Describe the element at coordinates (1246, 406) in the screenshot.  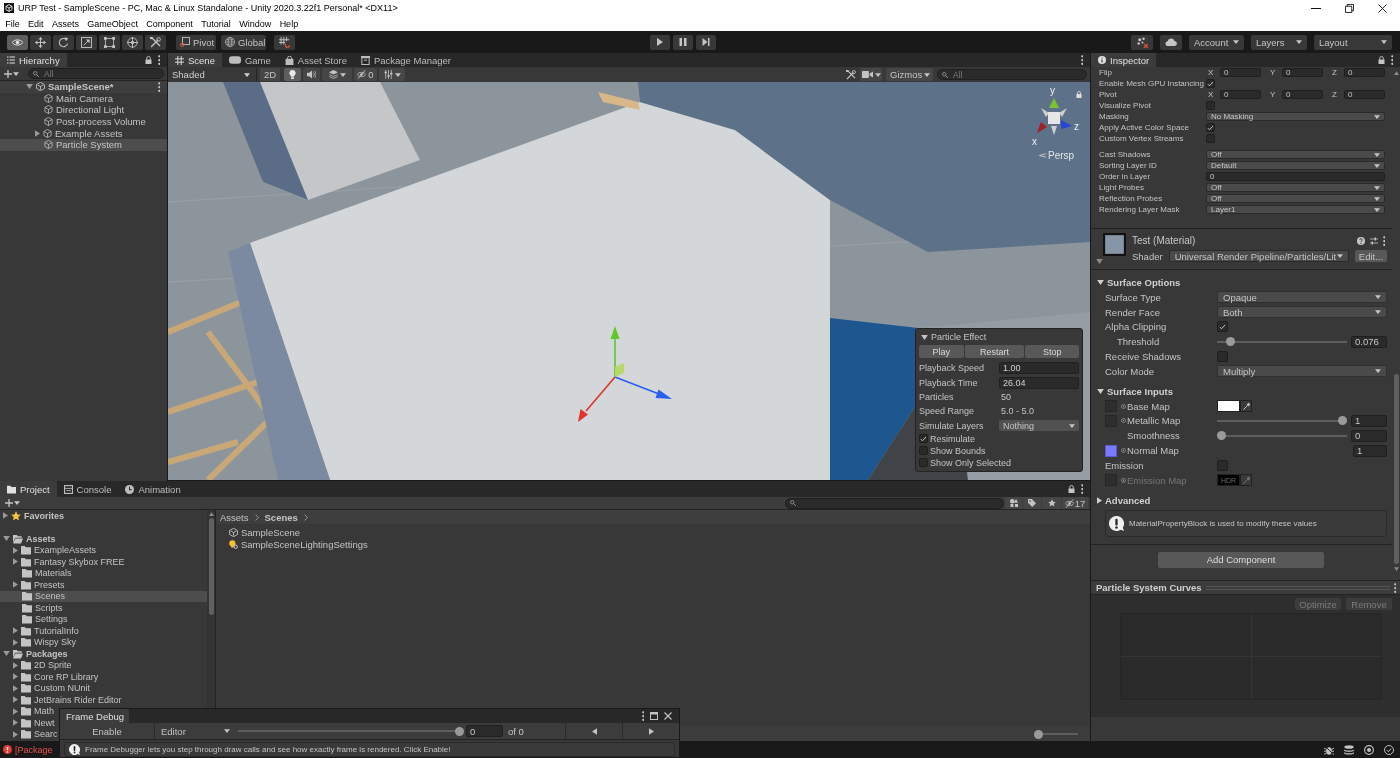
I see `eyedropper-button` at that location.